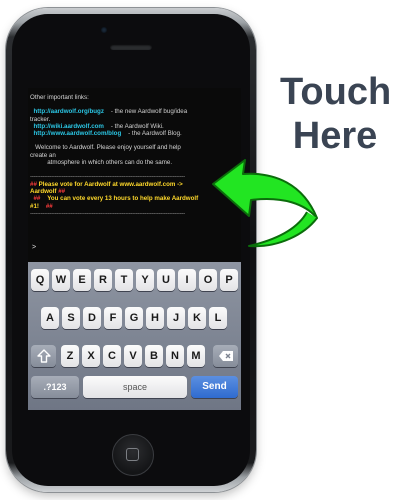  Describe the element at coordinates (103, 280) in the screenshot. I see `key-r: R` at that location.